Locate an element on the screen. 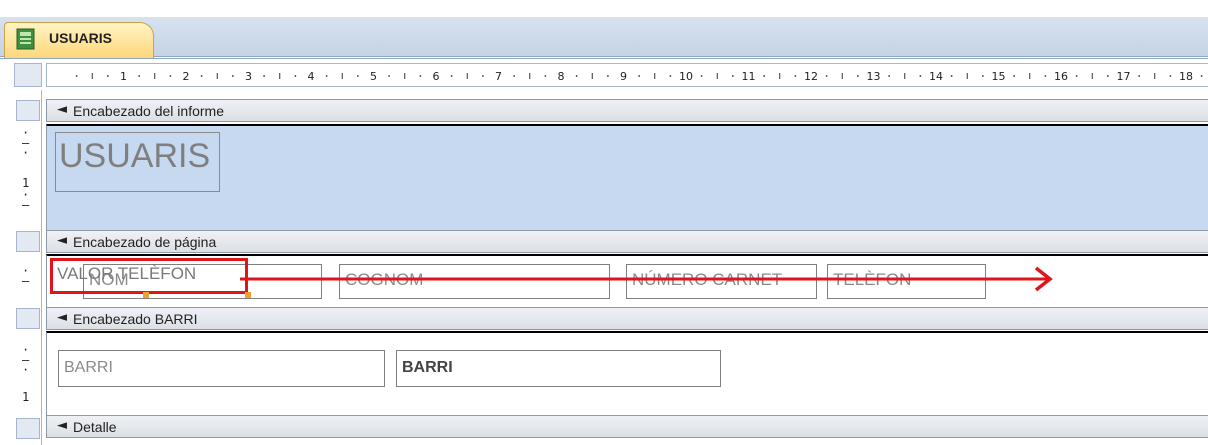  ruler-number: 7 is located at coordinates (498, 76).